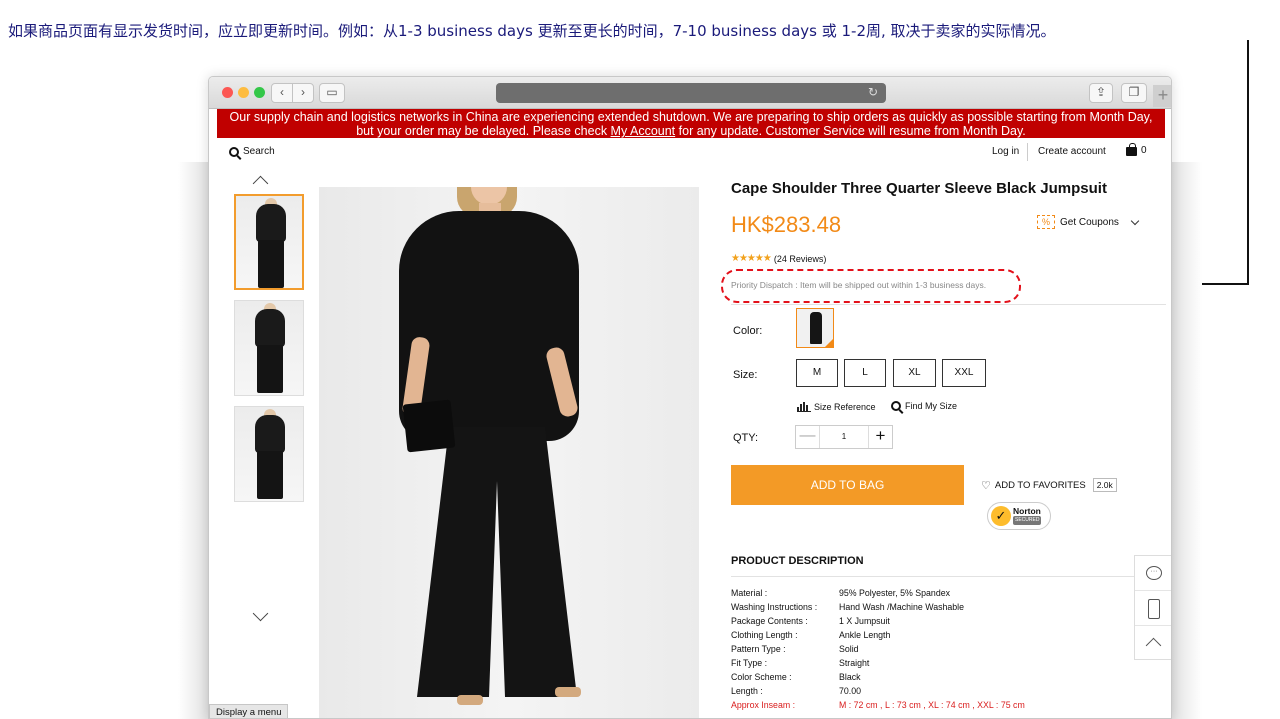 The image size is (1280, 719). Describe the element at coordinates (749, 663) in the screenshot. I see `spec-key: Fit Type :` at that location.